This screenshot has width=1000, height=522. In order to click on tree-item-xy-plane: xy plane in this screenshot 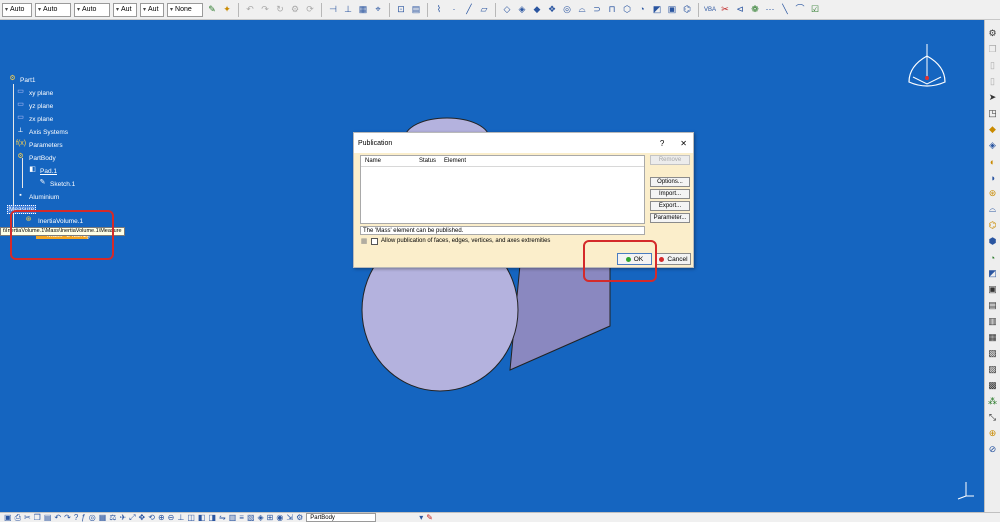, I will do `click(41, 93)`.